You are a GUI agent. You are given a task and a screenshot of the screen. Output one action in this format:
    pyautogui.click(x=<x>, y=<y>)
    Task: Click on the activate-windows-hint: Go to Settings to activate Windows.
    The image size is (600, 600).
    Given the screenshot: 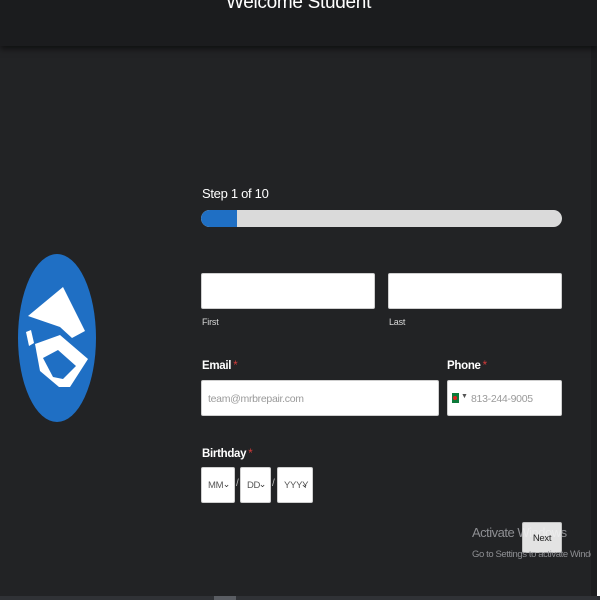 What is the action you would take?
    pyautogui.click(x=534, y=554)
    